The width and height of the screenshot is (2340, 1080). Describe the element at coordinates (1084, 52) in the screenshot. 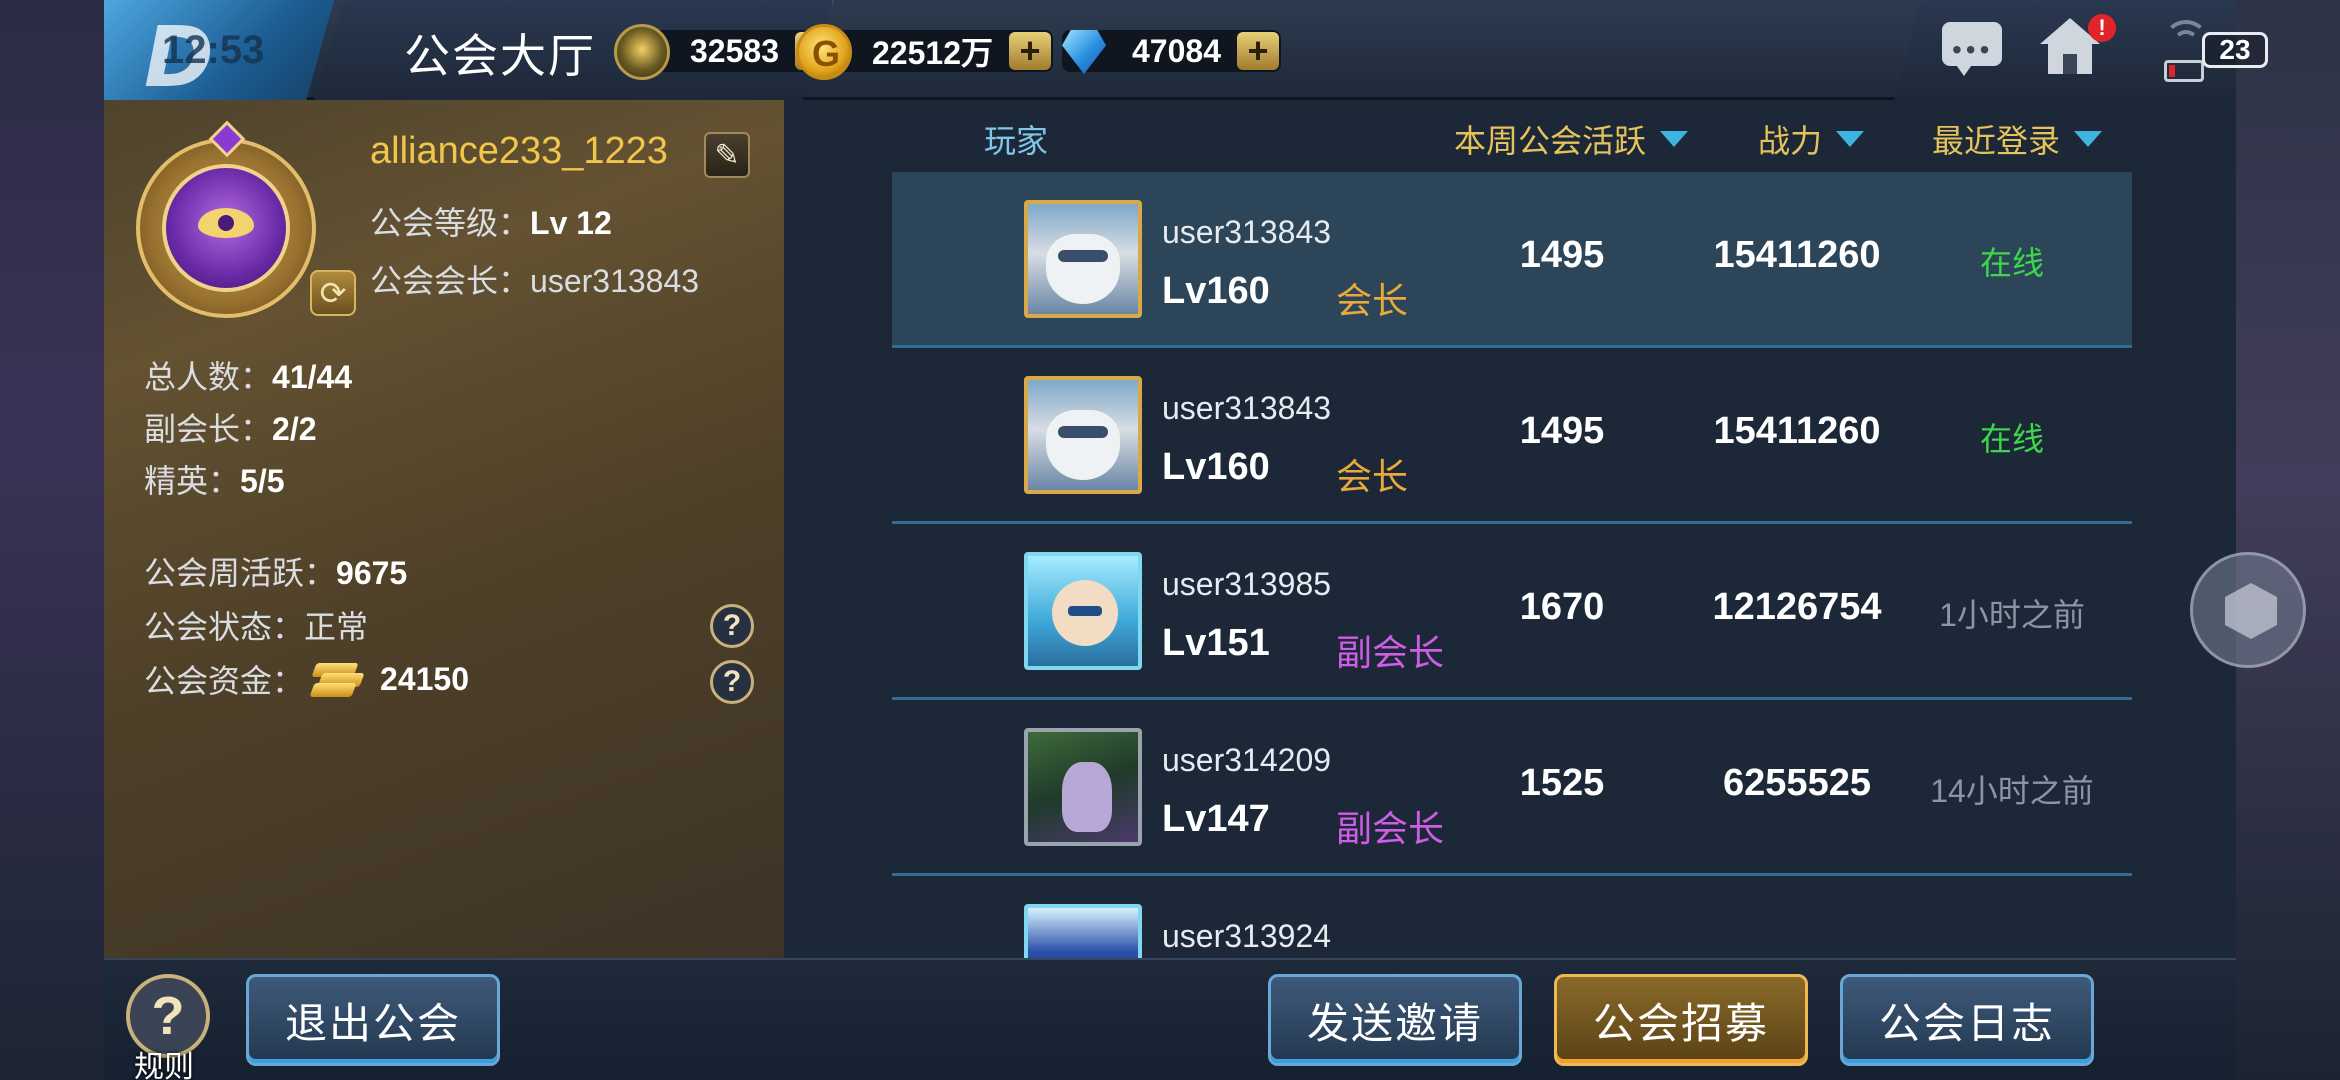

I see `diamond-icon` at that location.